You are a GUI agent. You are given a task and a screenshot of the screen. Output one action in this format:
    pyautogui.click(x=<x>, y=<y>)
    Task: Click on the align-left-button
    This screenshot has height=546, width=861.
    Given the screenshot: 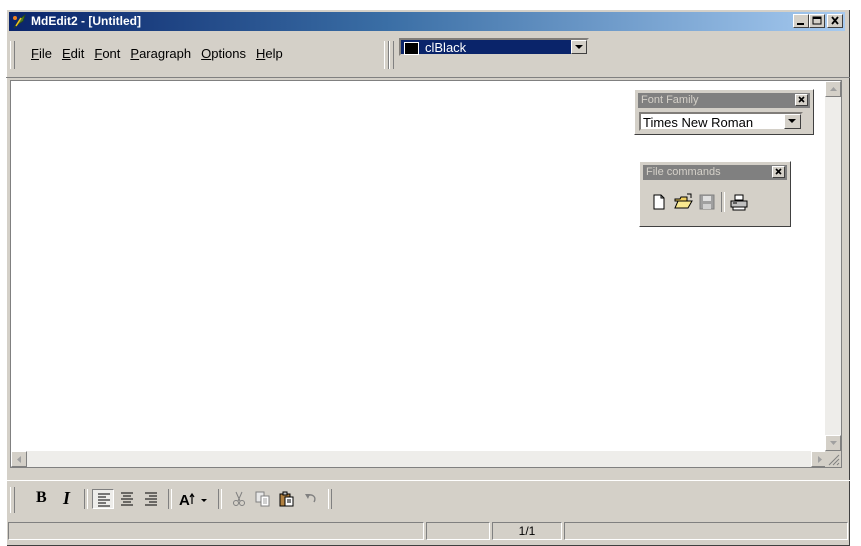 What is the action you would take?
    pyautogui.click(x=103, y=499)
    